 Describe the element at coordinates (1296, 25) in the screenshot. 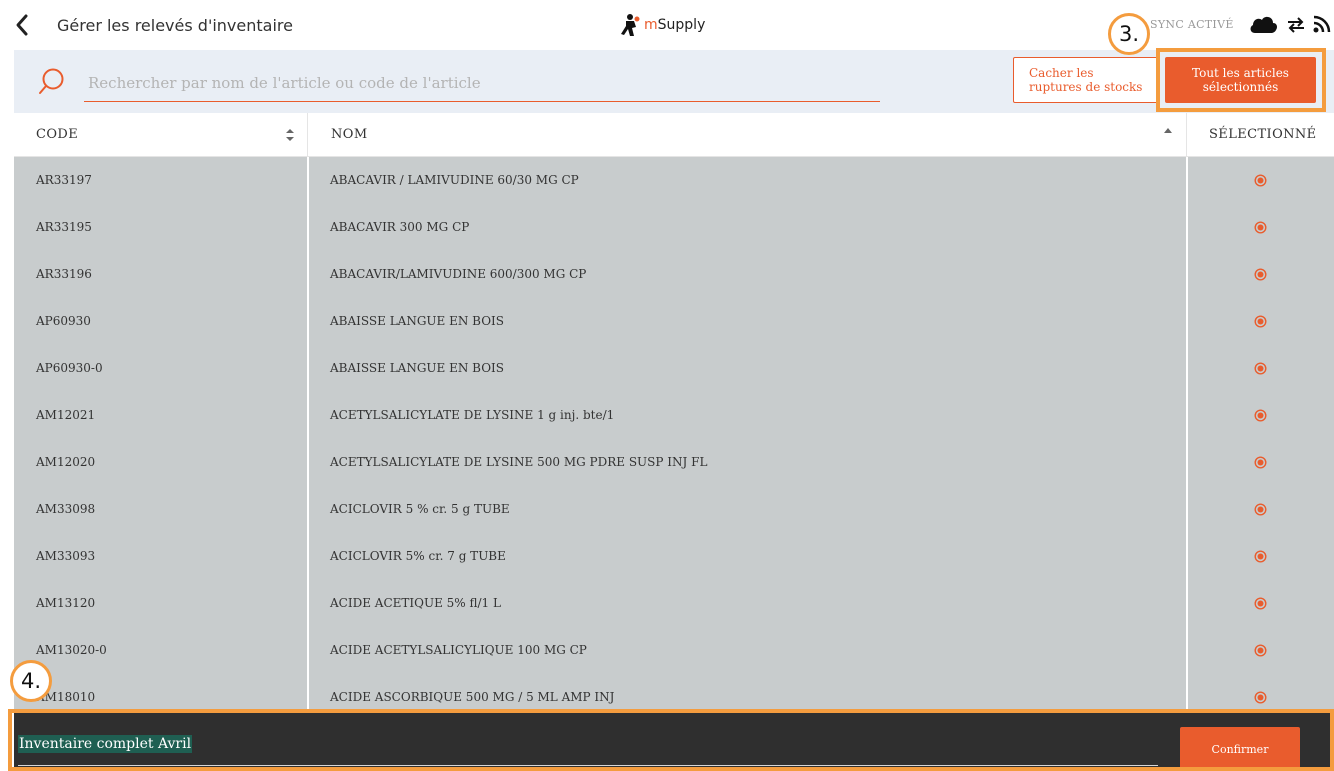

I see `sync-arrows-icon` at that location.